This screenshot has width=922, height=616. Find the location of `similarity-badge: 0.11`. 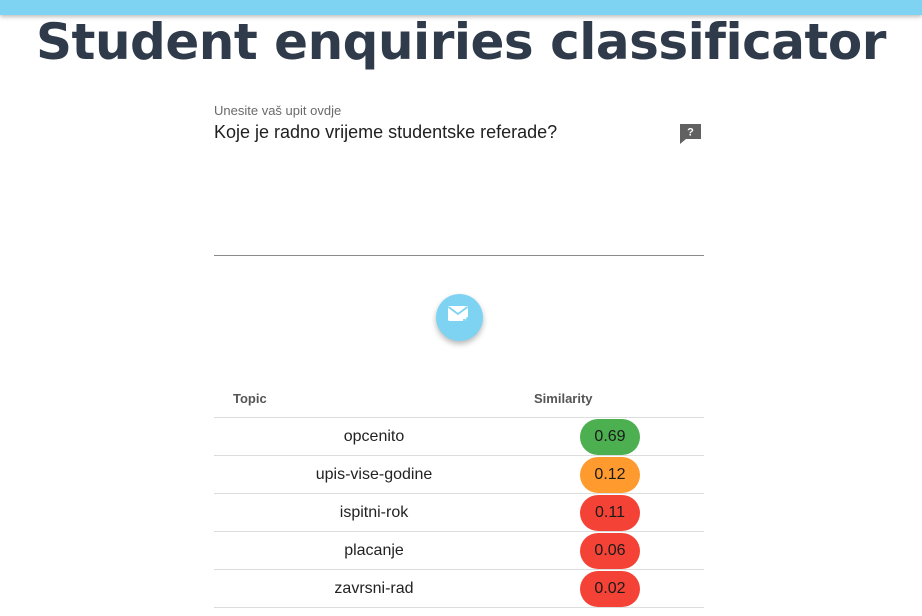

similarity-badge: 0.11 is located at coordinates (610, 512).